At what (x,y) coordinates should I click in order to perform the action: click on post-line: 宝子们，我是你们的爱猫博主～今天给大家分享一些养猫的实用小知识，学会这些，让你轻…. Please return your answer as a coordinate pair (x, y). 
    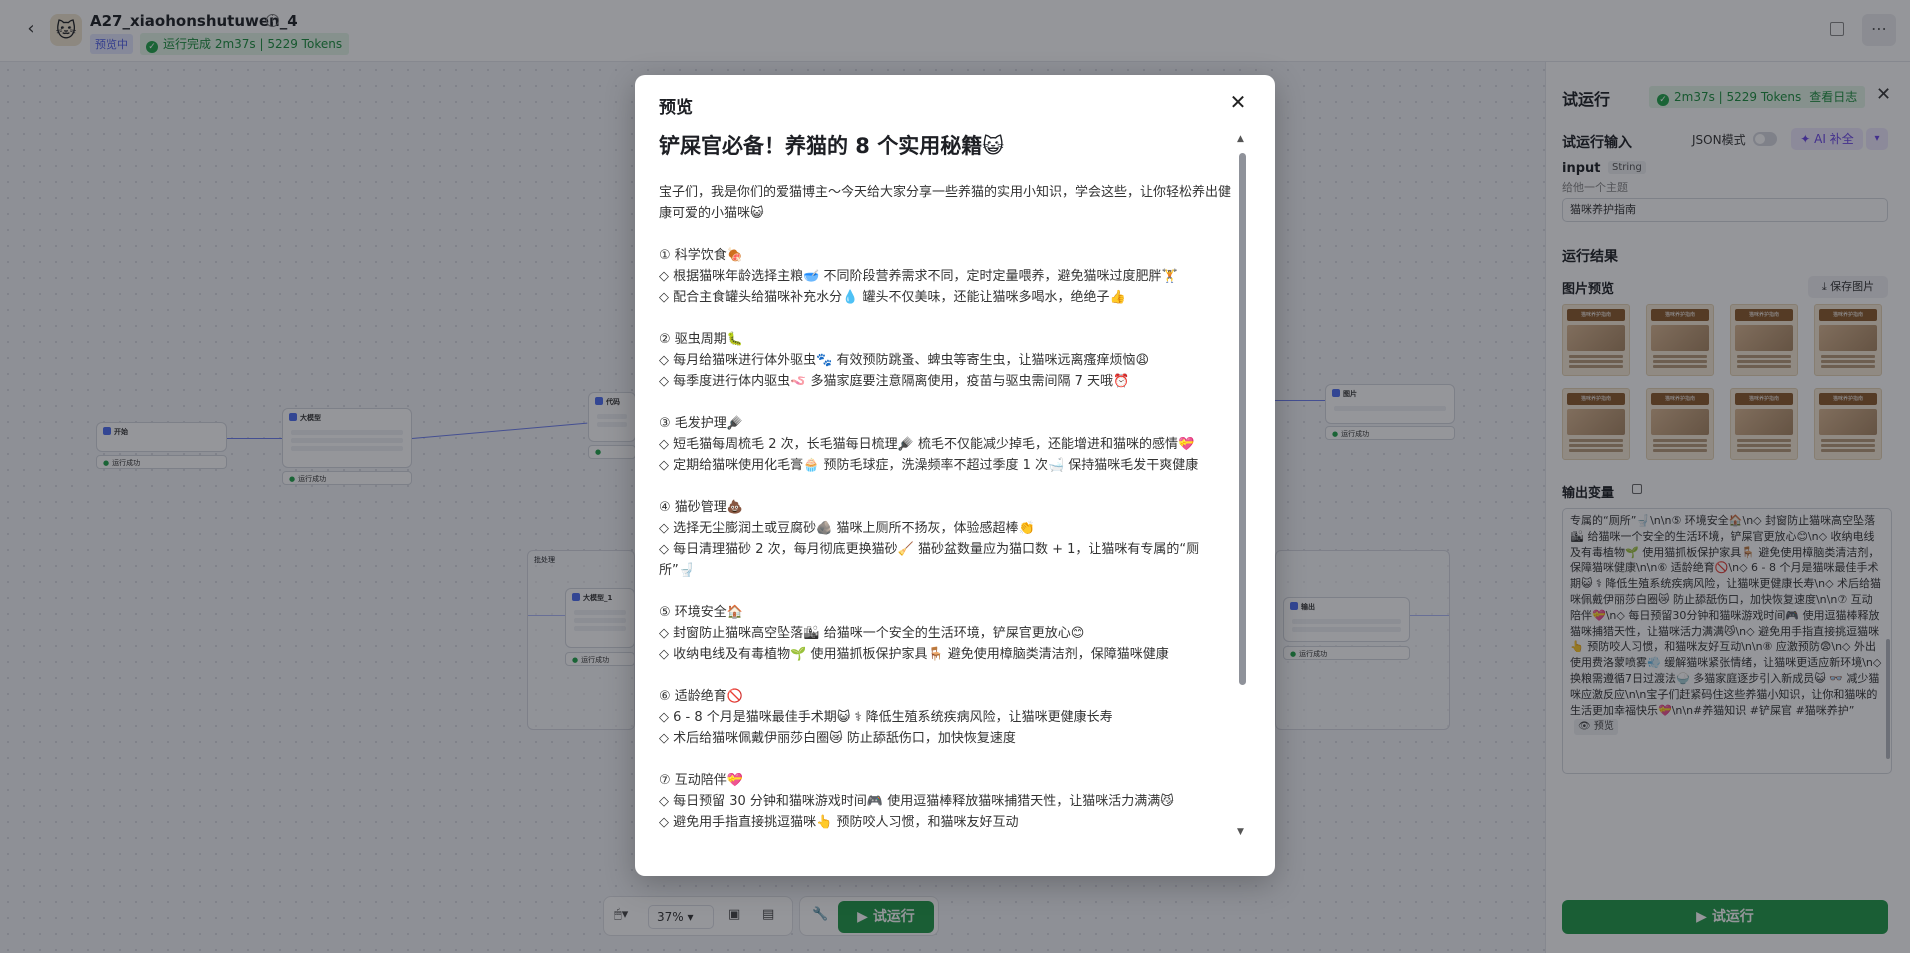
    Looking at the image, I should click on (945, 203).